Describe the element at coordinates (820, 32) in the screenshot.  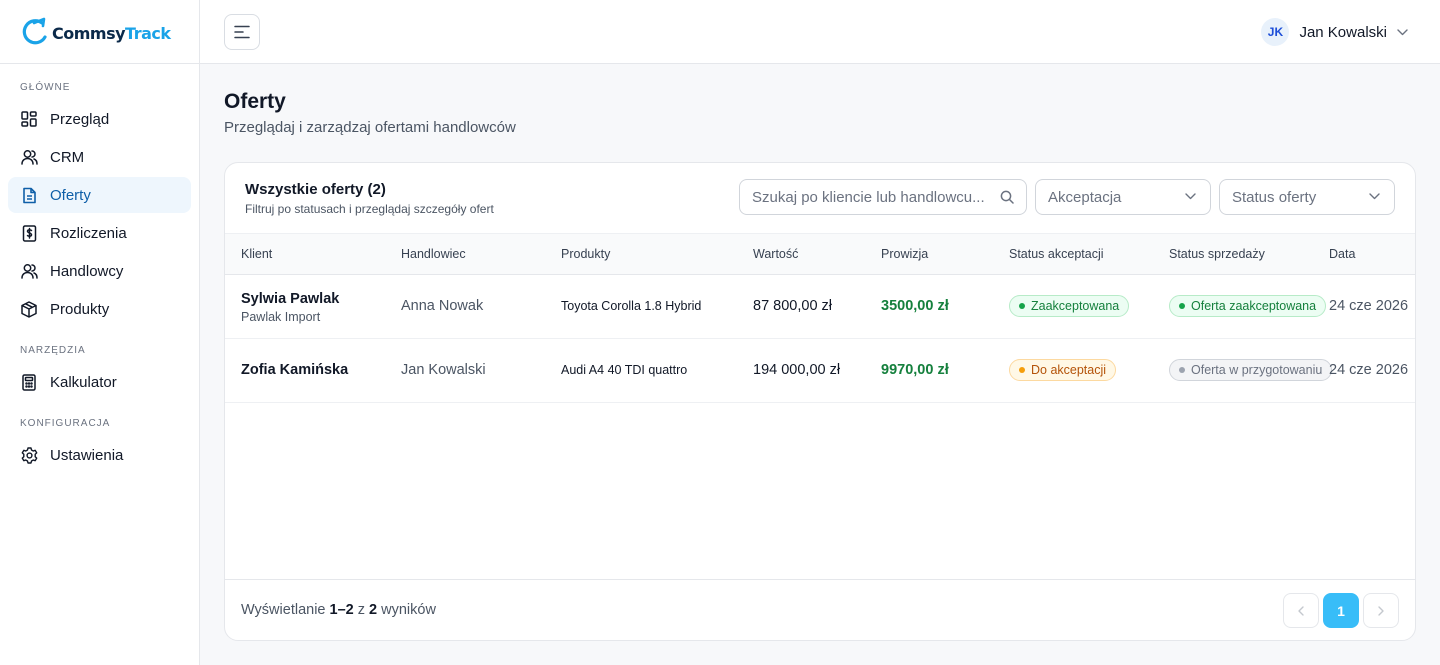
I see `topbar: JK Jan Kowalski` at that location.